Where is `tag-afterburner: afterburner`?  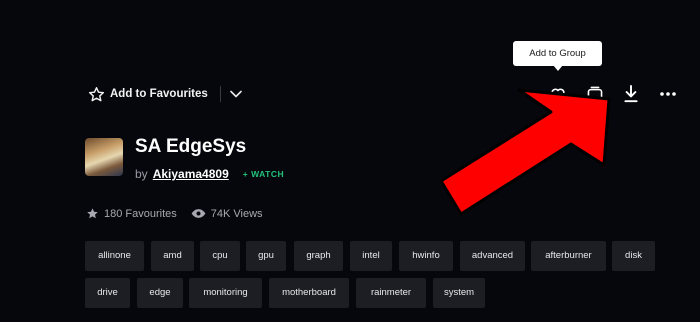 tag-afterburner: afterburner is located at coordinates (568, 256).